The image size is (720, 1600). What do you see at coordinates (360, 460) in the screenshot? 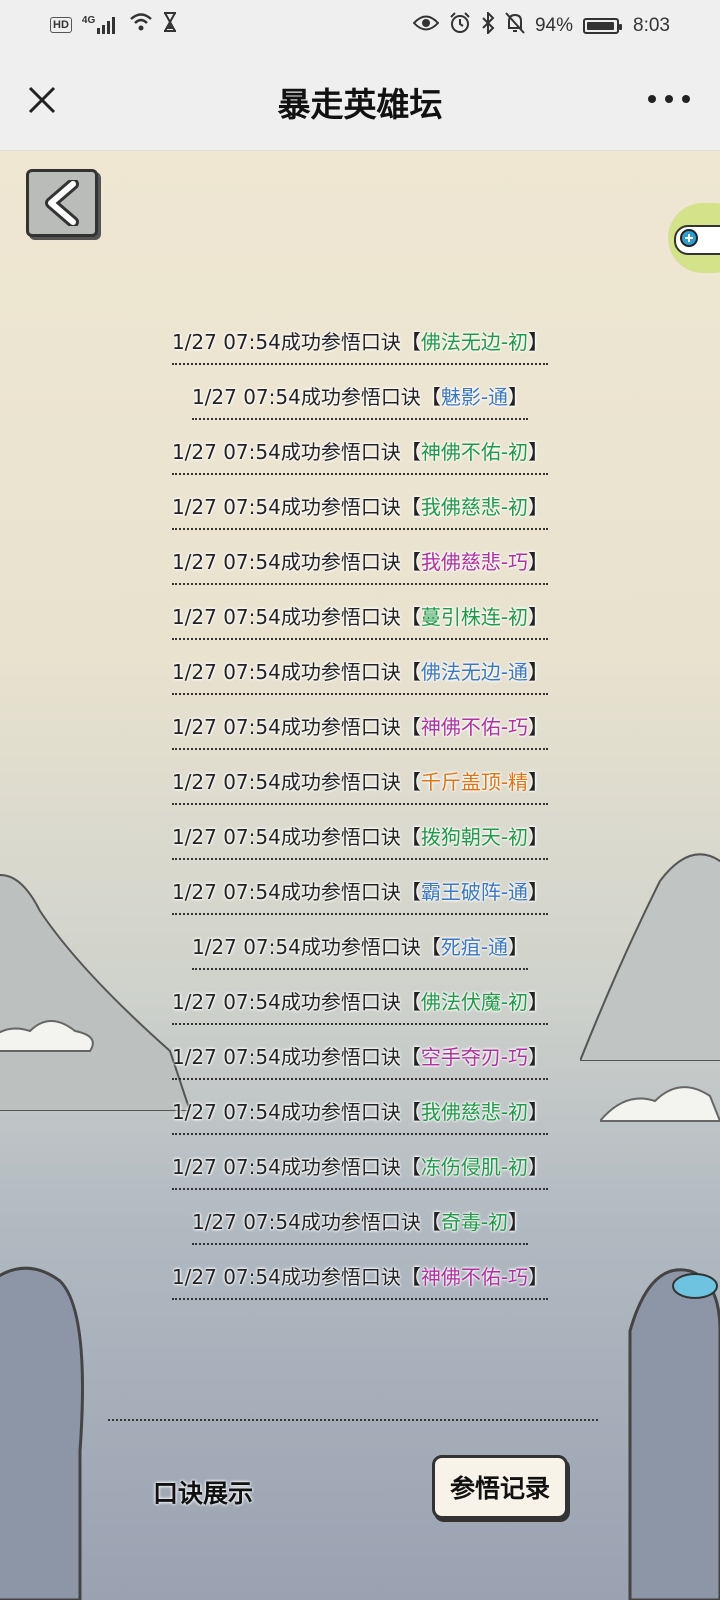
I see `record-row: 1/27 07:54成功参悟口诀【神佛不佑-初】` at bounding box center [360, 460].